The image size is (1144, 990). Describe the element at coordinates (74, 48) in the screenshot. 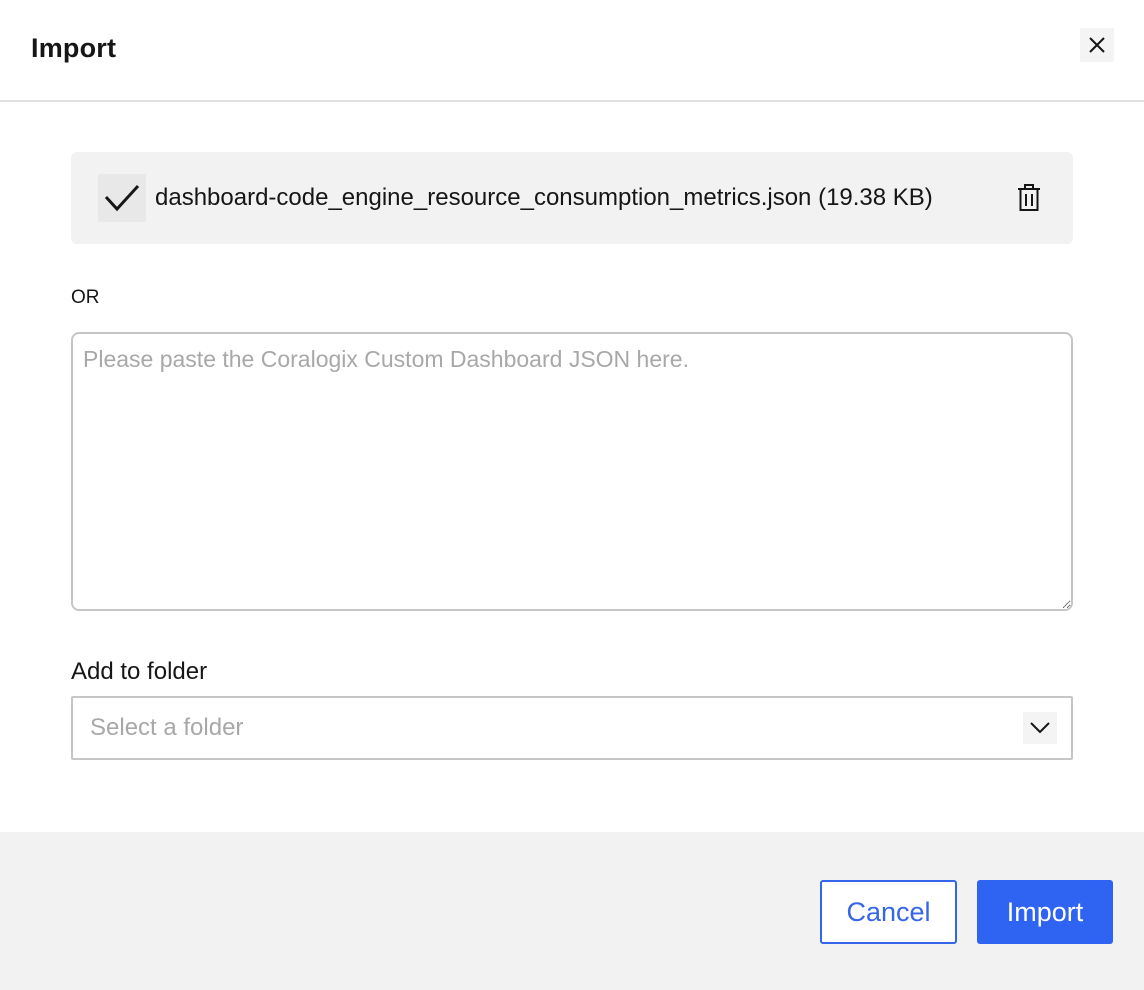

I see `dialog-title: Import` at that location.